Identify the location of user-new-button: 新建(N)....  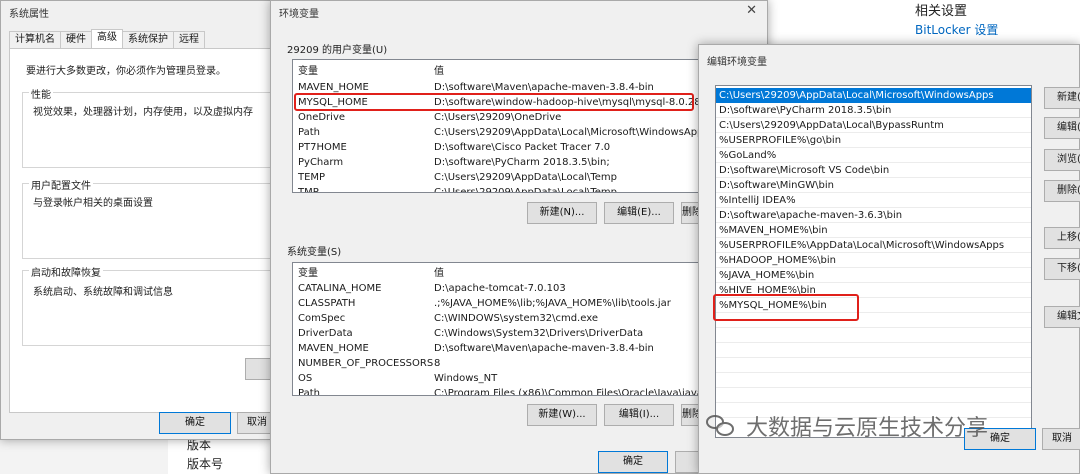
(562, 213).